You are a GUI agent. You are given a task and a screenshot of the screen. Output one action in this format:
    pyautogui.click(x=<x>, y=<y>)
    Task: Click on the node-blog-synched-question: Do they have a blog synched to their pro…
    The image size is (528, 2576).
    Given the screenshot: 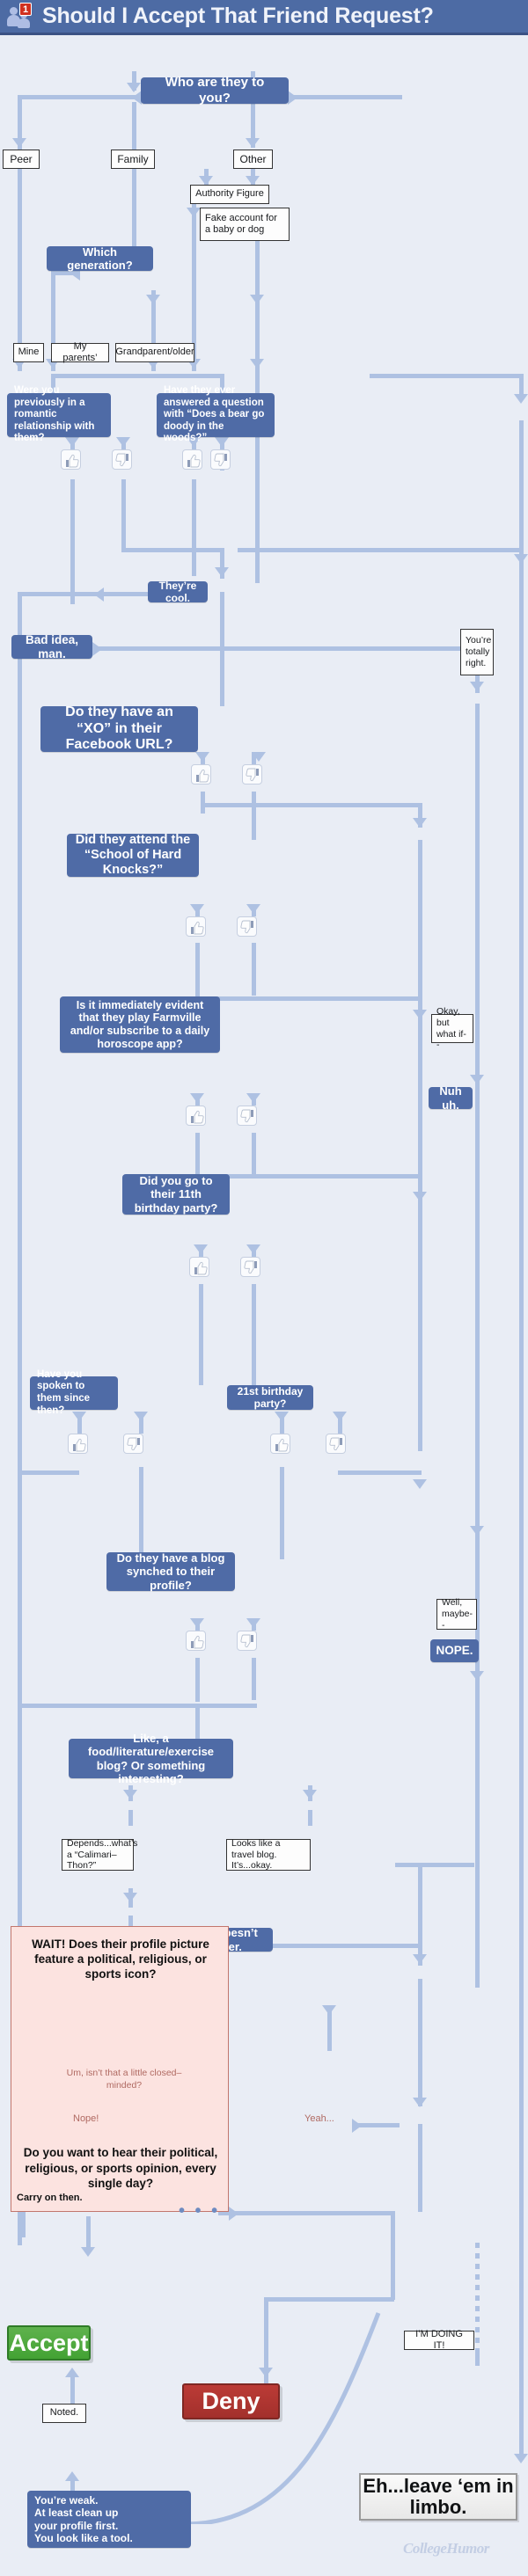 What is the action you would take?
    pyautogui.click(x=171, y=1571)
    